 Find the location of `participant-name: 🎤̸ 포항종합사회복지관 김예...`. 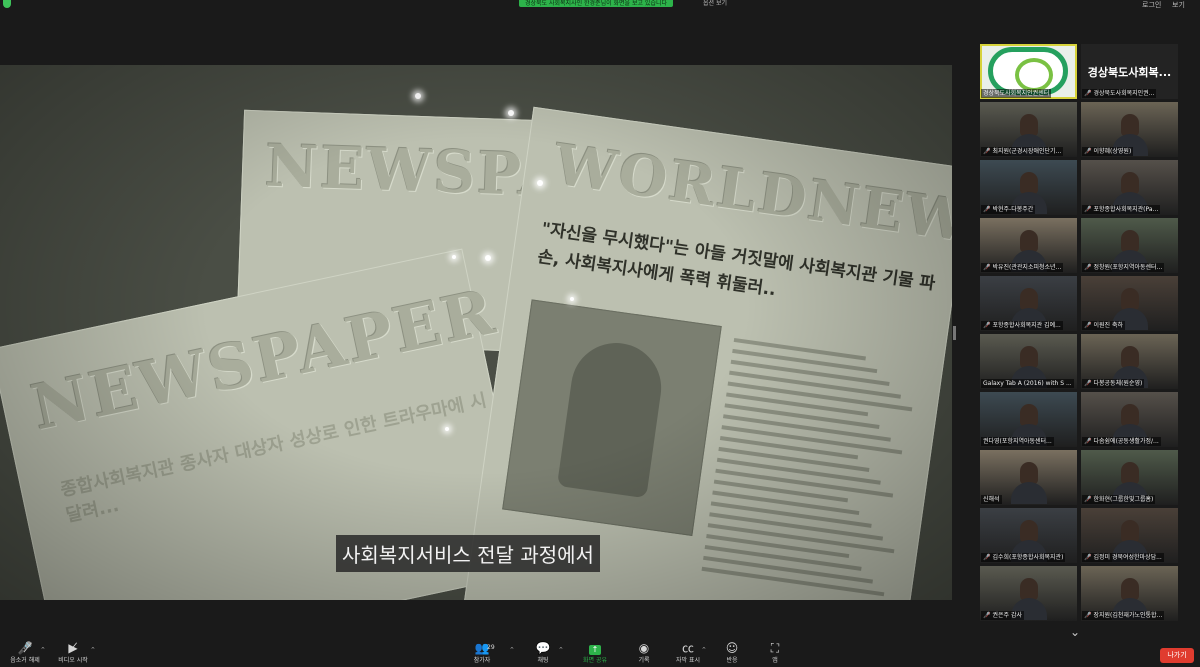

participant-name: 🎤̸ 포항종합사회복지관 김예... is located at coordinates (1022, 325).